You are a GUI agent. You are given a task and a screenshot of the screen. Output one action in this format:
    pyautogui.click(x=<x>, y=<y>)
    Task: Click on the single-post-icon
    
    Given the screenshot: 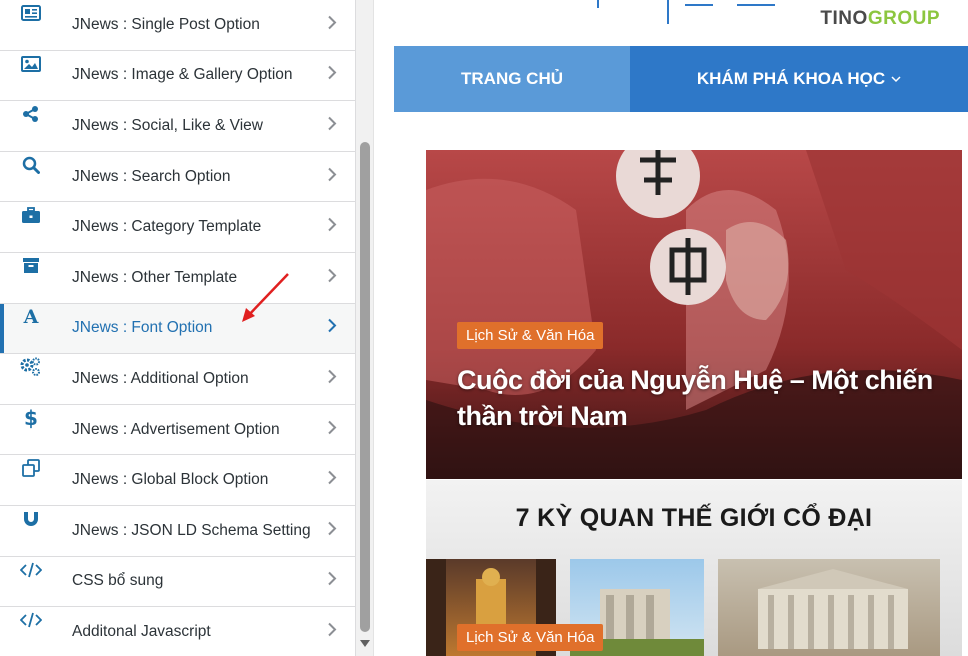 What is the action you would take?
    pyautogui.click(x=31, y=13)
    